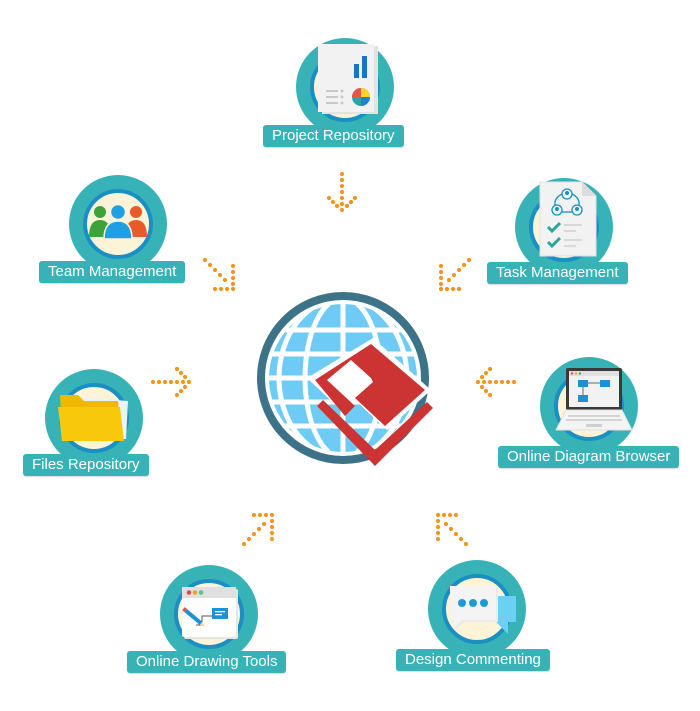  Describe the element at coordinates (118, 221) in the screenshot. I see `team-people-icon` at that location.